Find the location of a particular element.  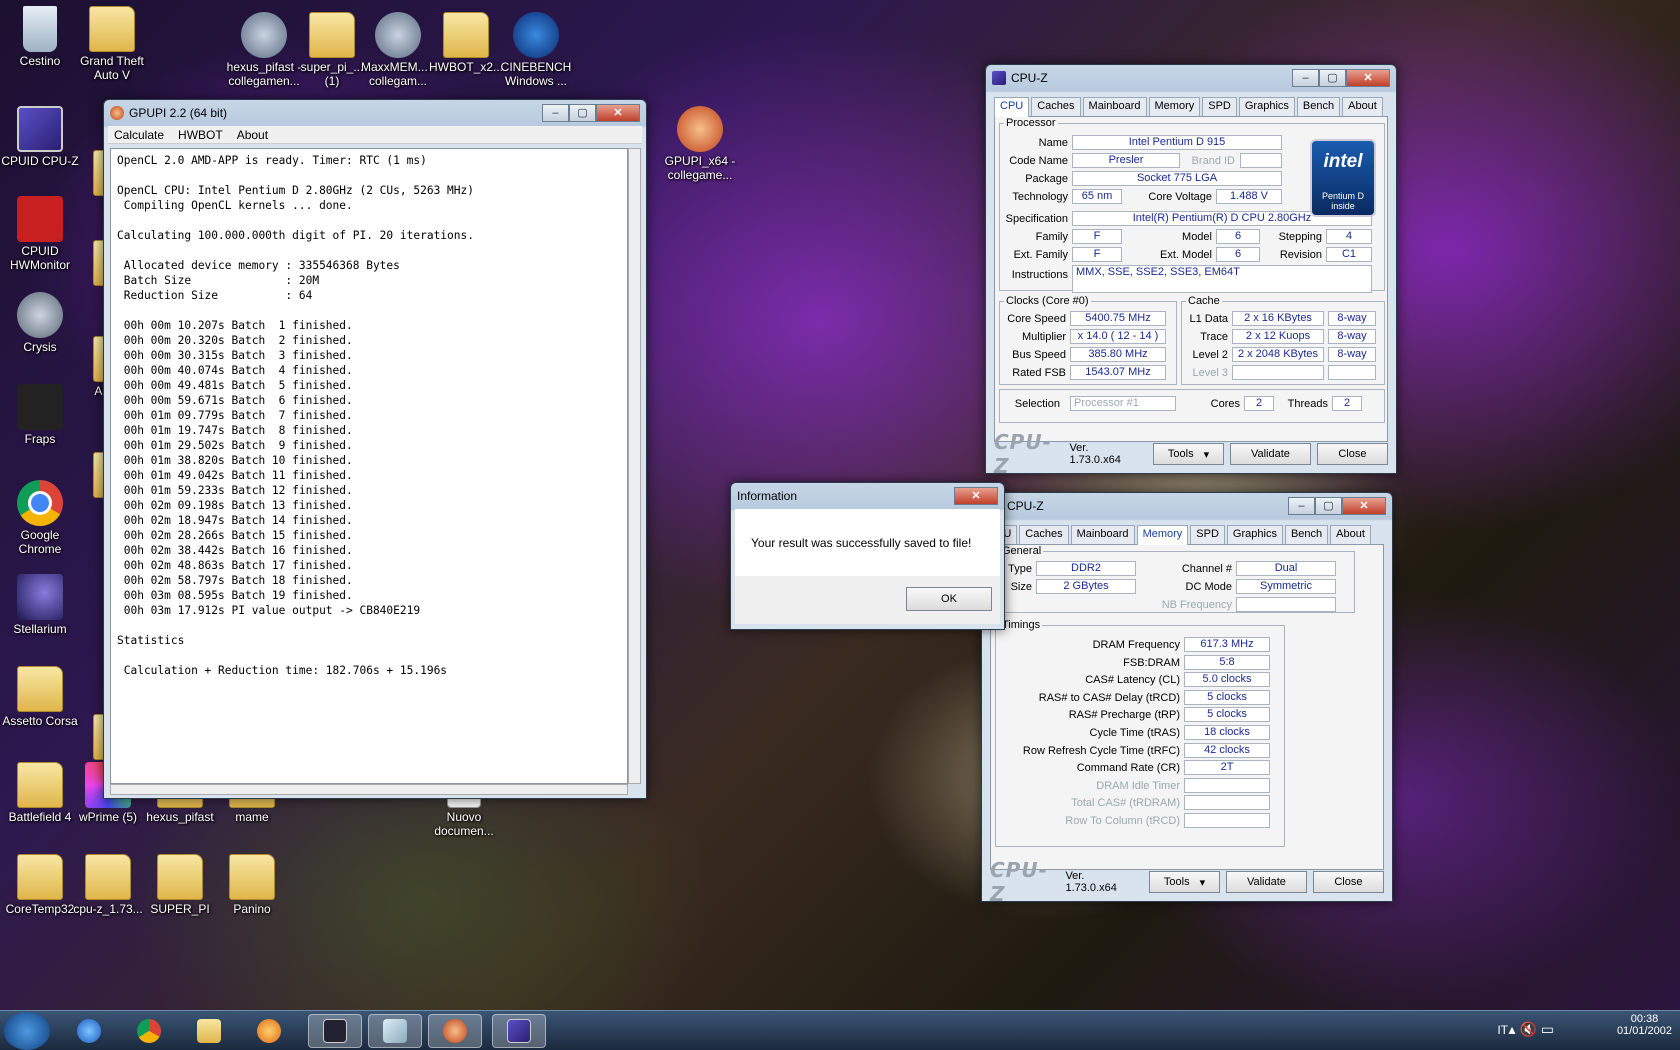

desktop-icon: Crysis is located at coordinates (40, 323).